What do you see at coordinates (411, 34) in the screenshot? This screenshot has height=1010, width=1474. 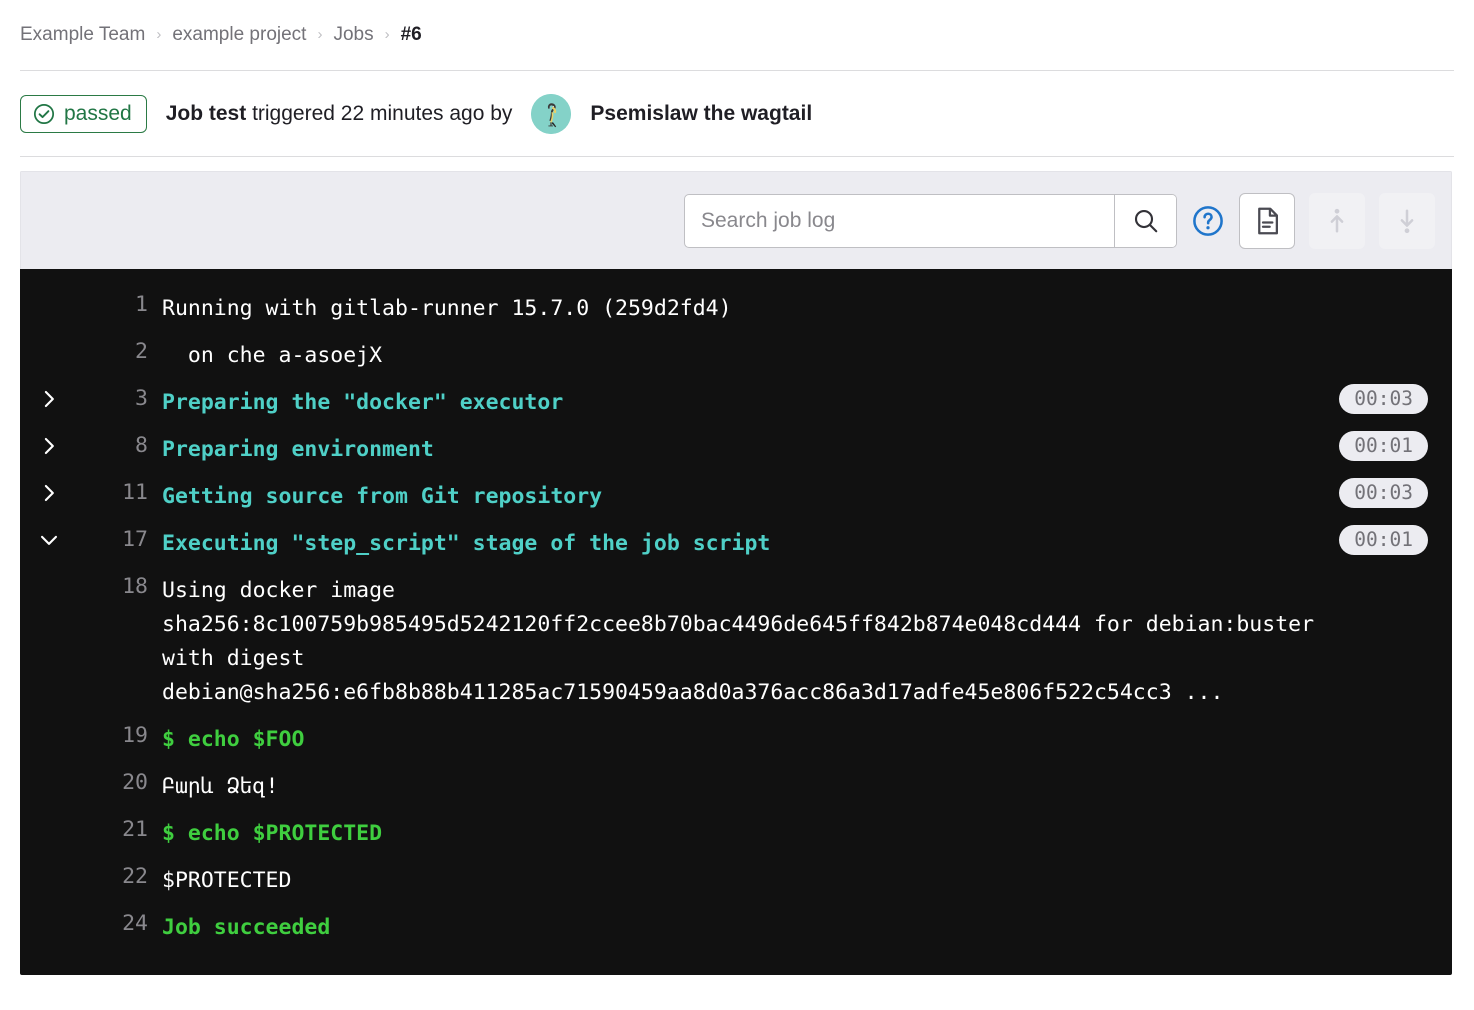 I see `breadcrumb-item-current: #6` at bounding box center [411, 34].